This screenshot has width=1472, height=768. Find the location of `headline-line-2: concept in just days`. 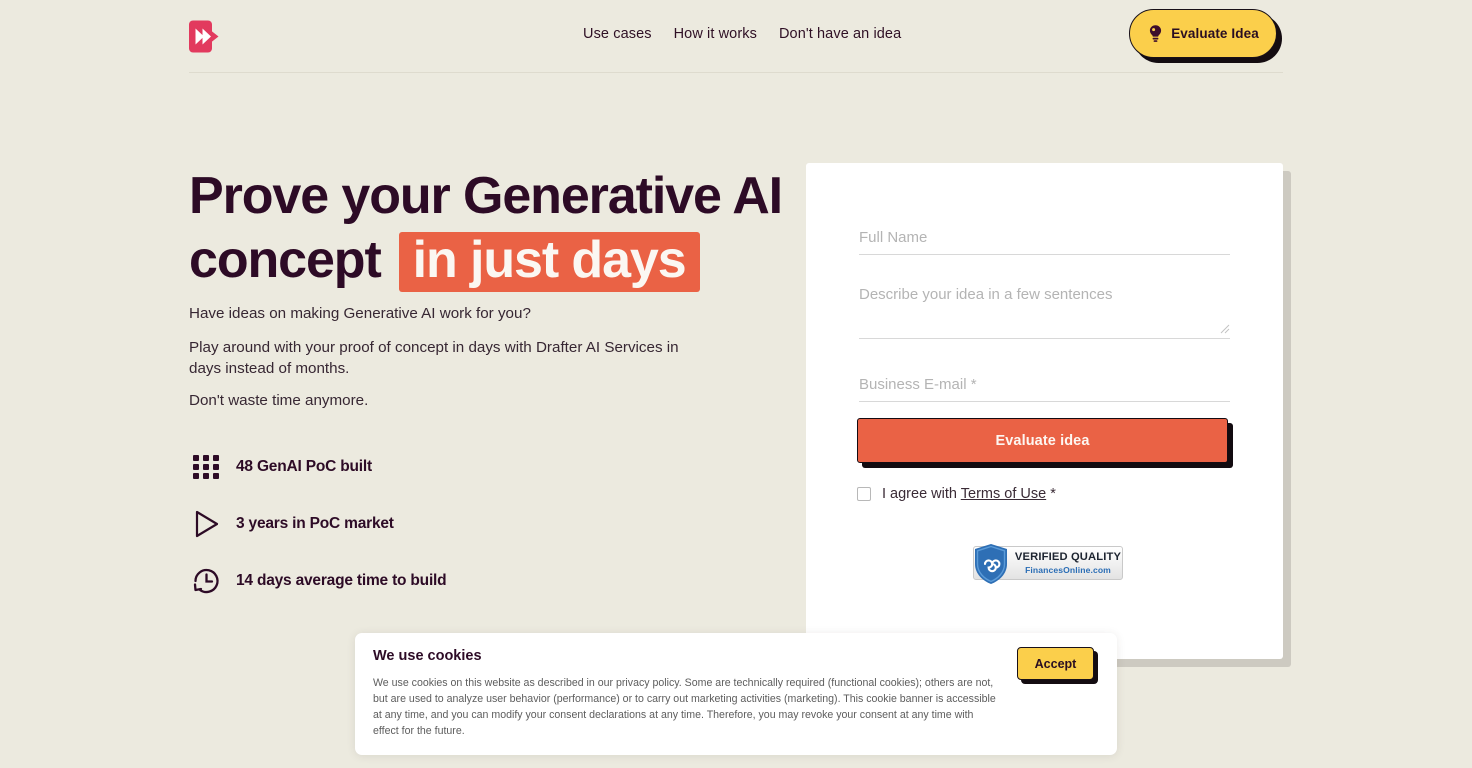

headline-line-2: concept in just days is located at coordinates (489, 262).